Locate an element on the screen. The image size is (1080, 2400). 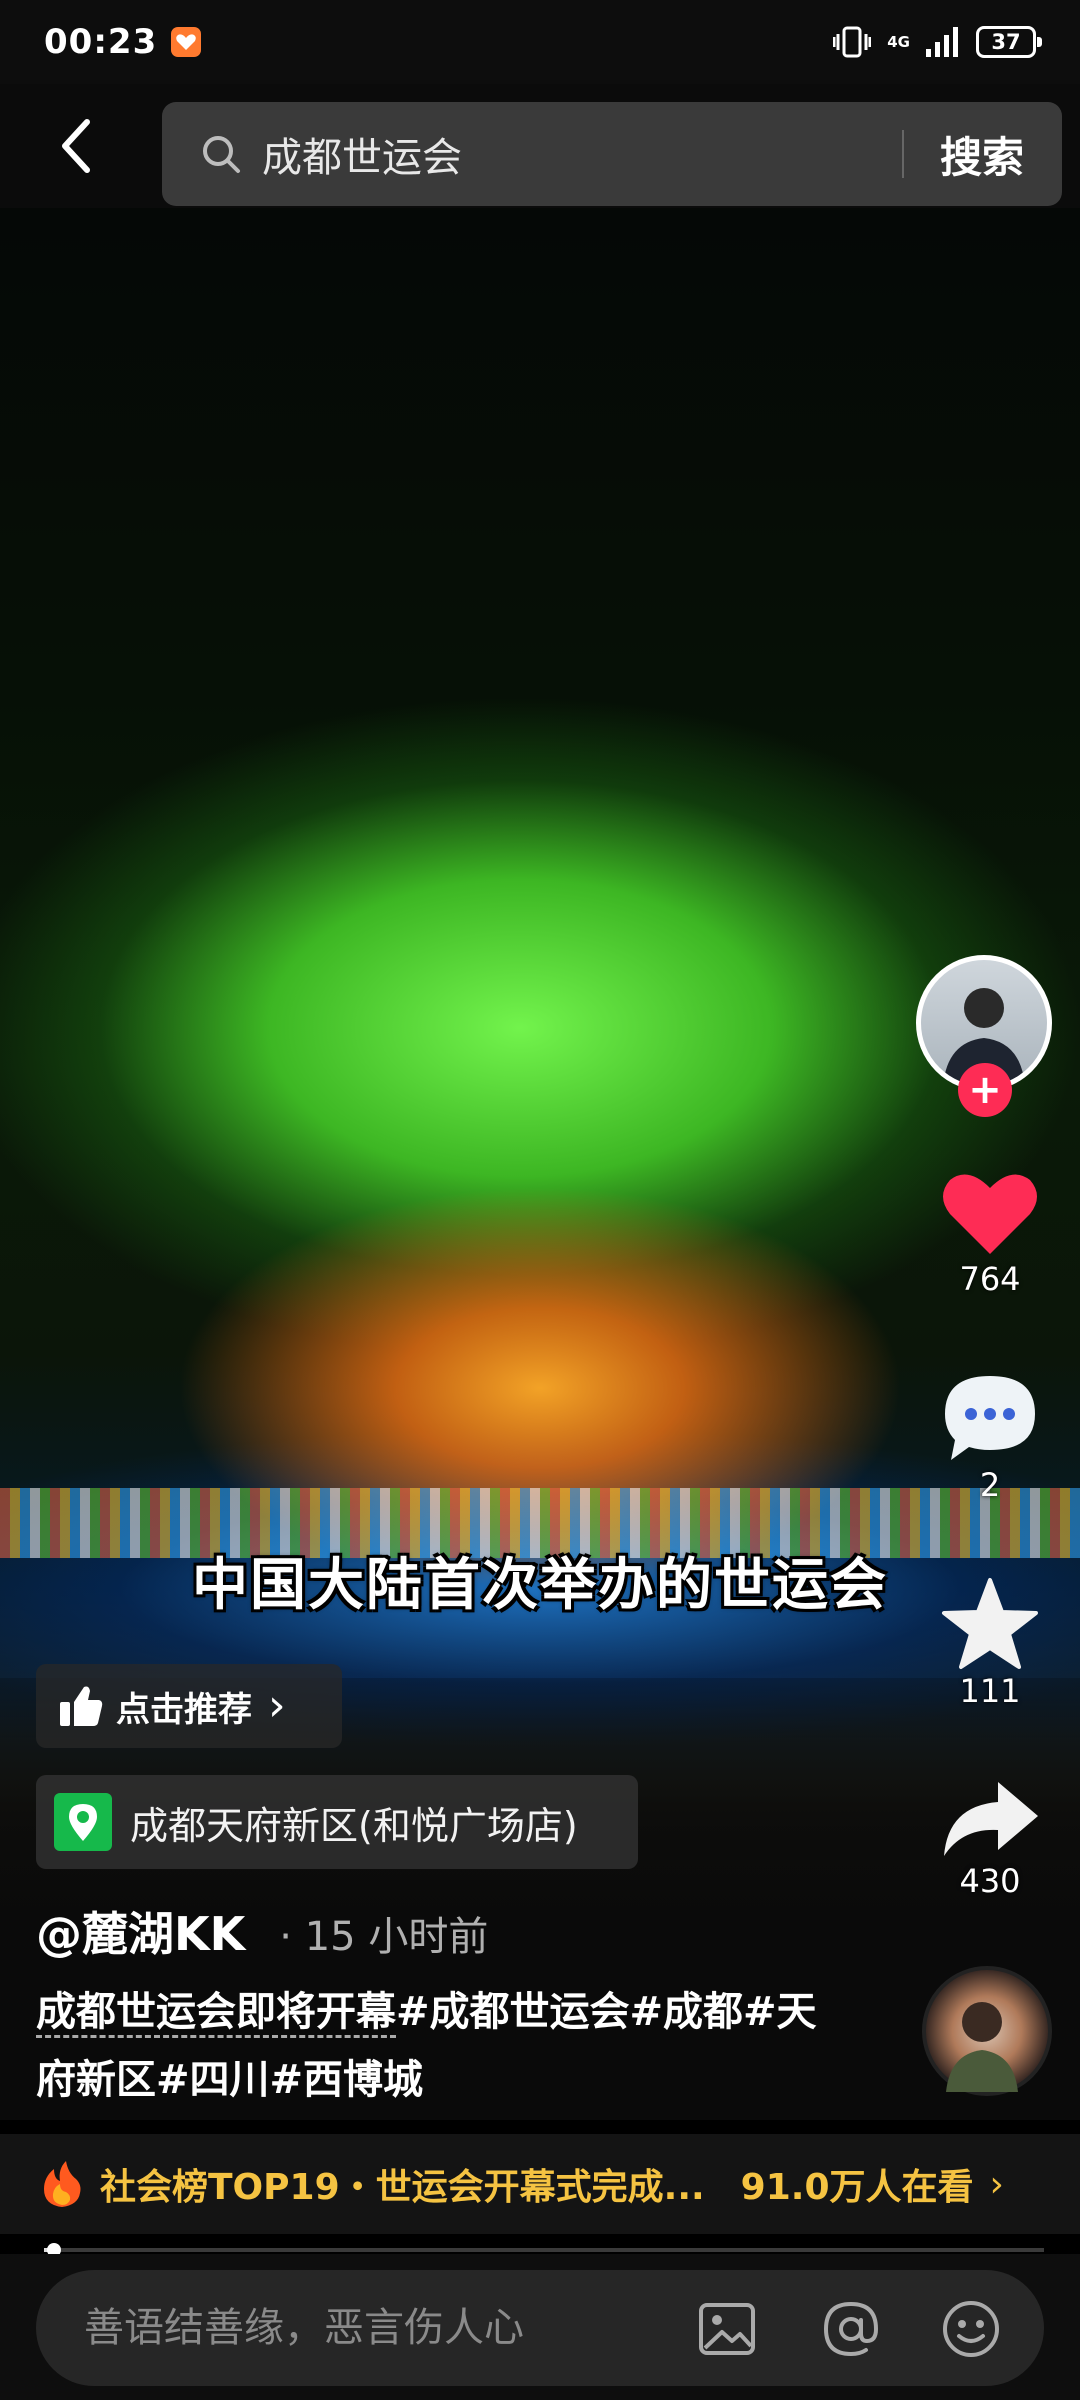
comment-action: 2 is located at coordinates (990, 1438).